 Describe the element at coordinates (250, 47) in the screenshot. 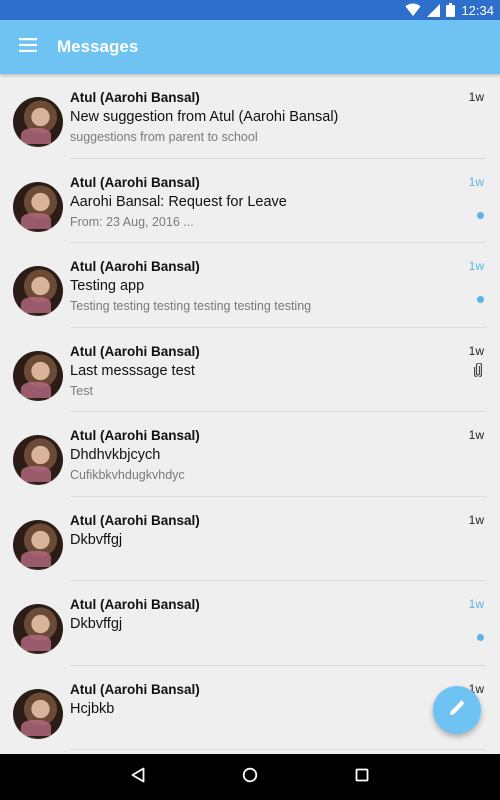

I see `app-bar: Messages` at that location.